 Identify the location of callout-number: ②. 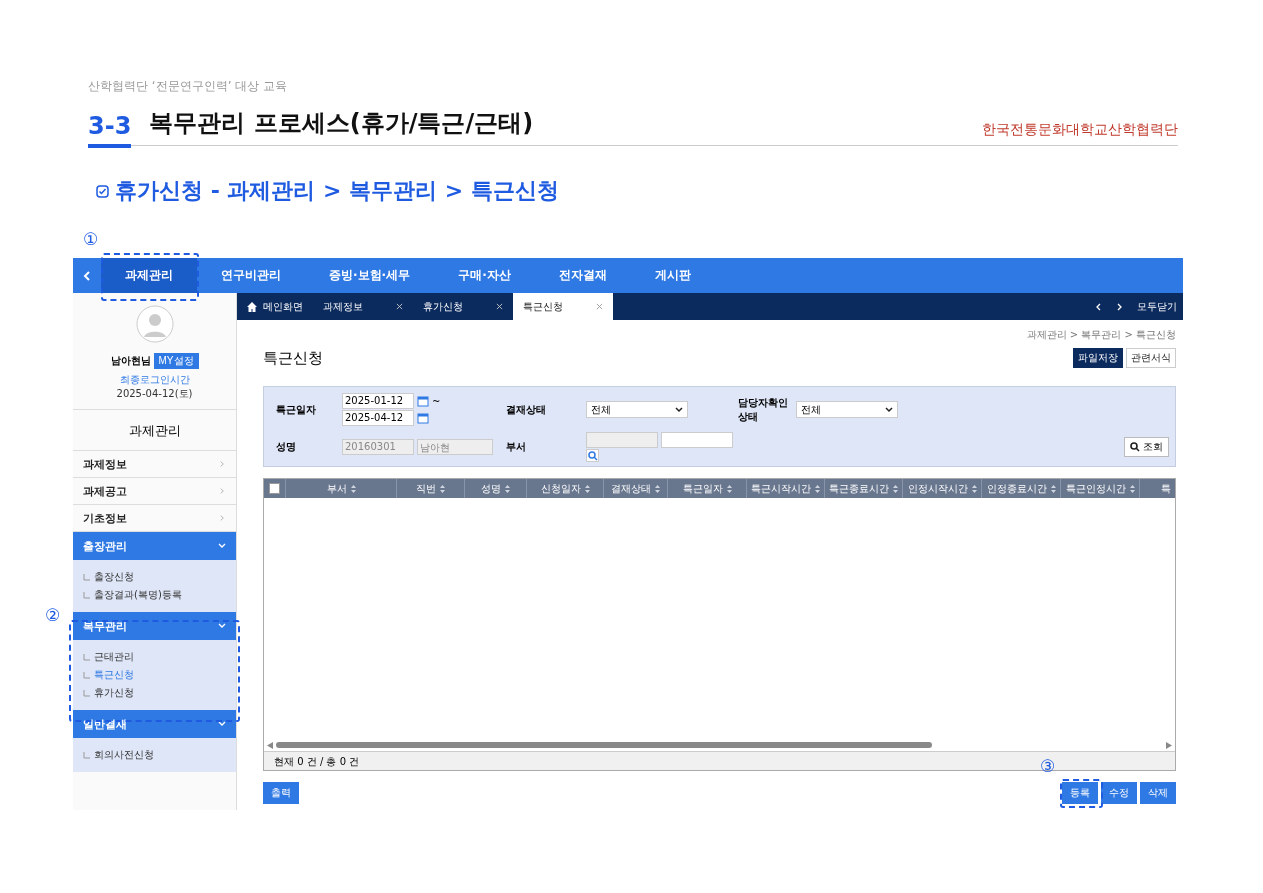
(53, 615).